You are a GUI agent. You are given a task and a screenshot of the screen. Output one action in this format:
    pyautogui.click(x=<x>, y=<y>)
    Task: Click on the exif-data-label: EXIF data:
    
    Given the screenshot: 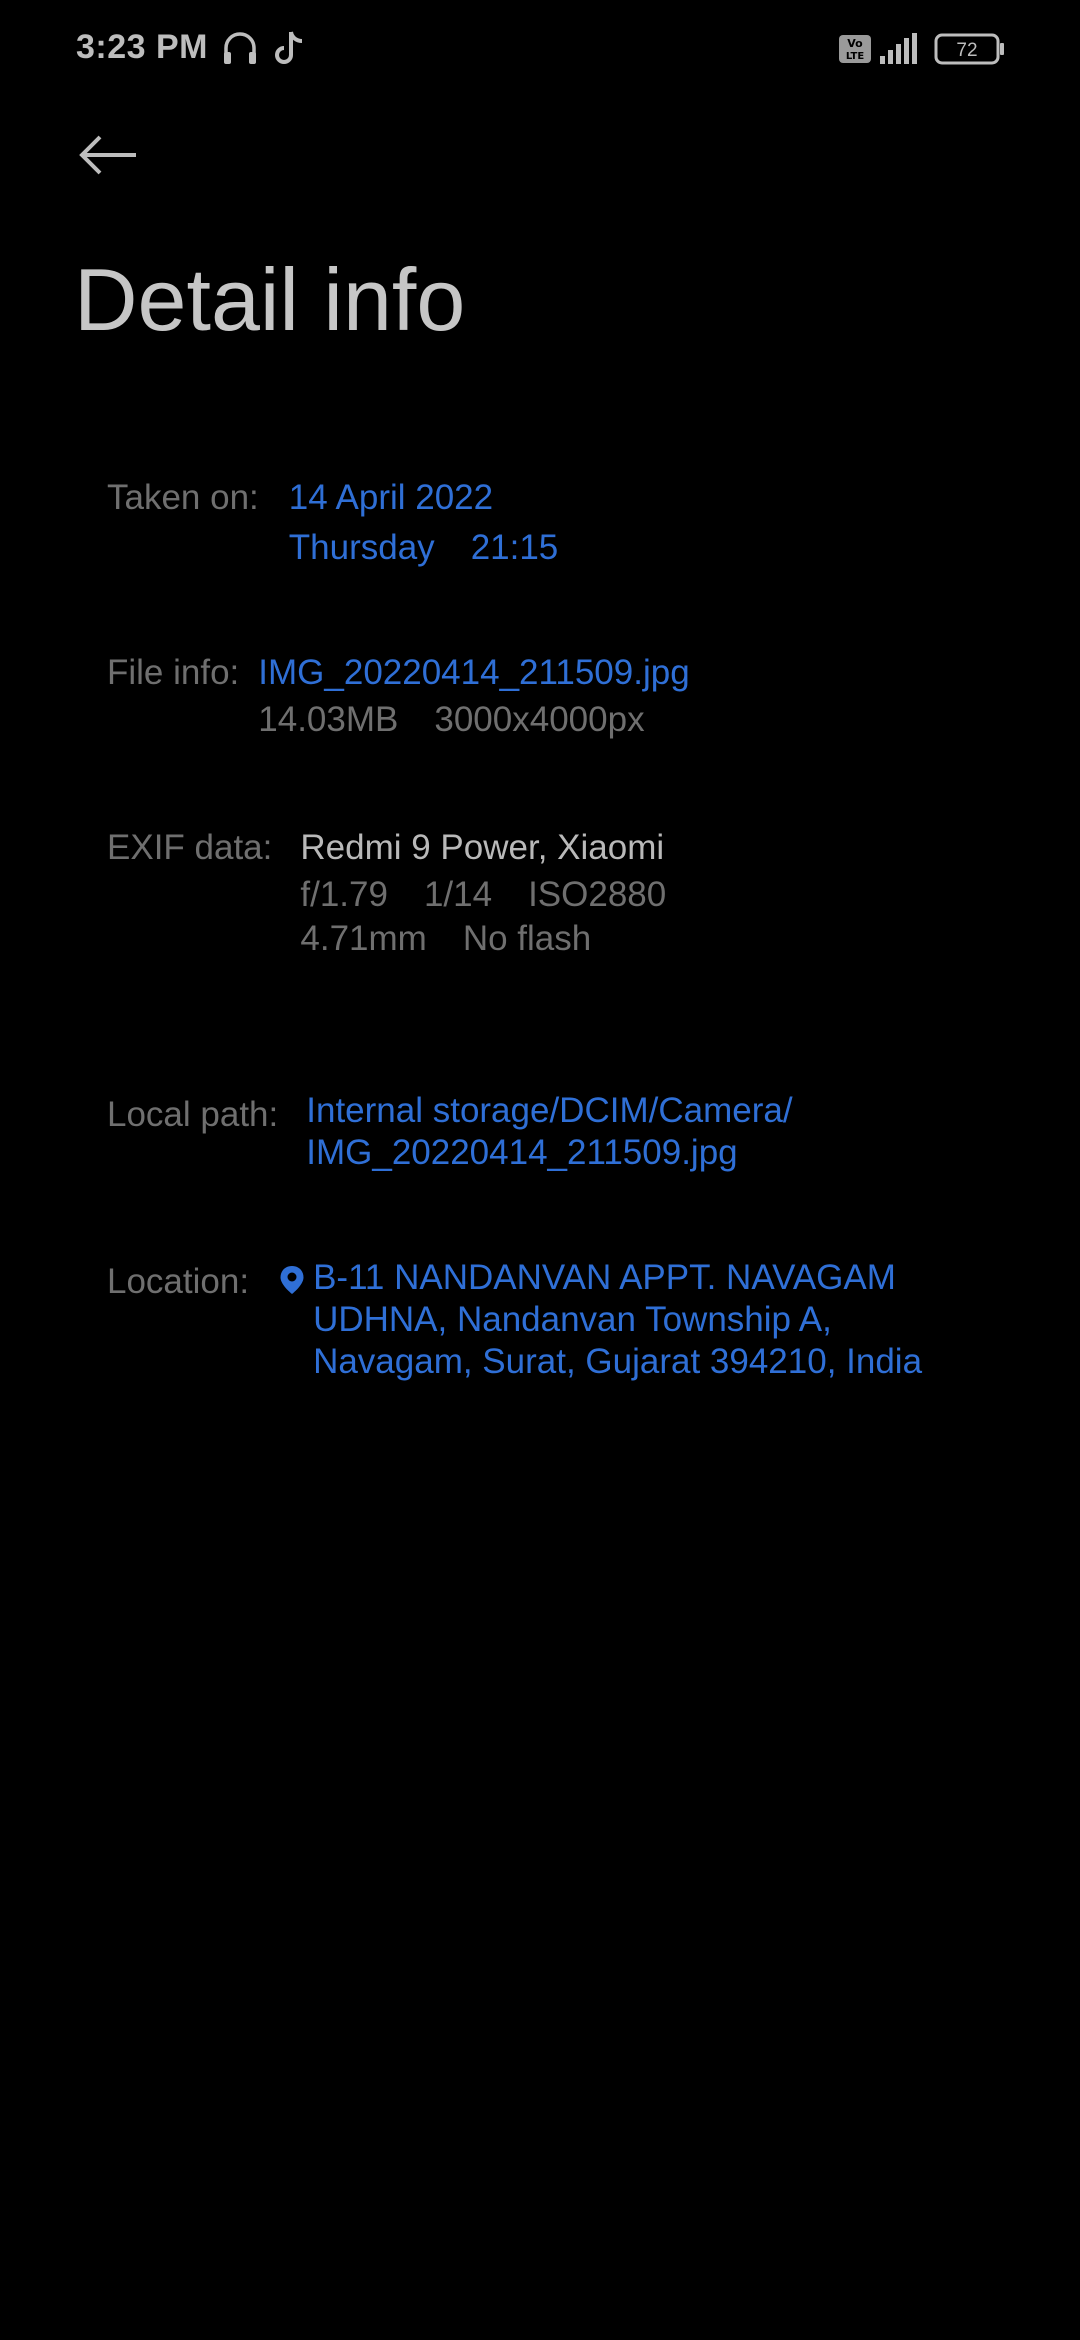 What is the action you would take?
    pyautogui.click(x=190, y=847)
    